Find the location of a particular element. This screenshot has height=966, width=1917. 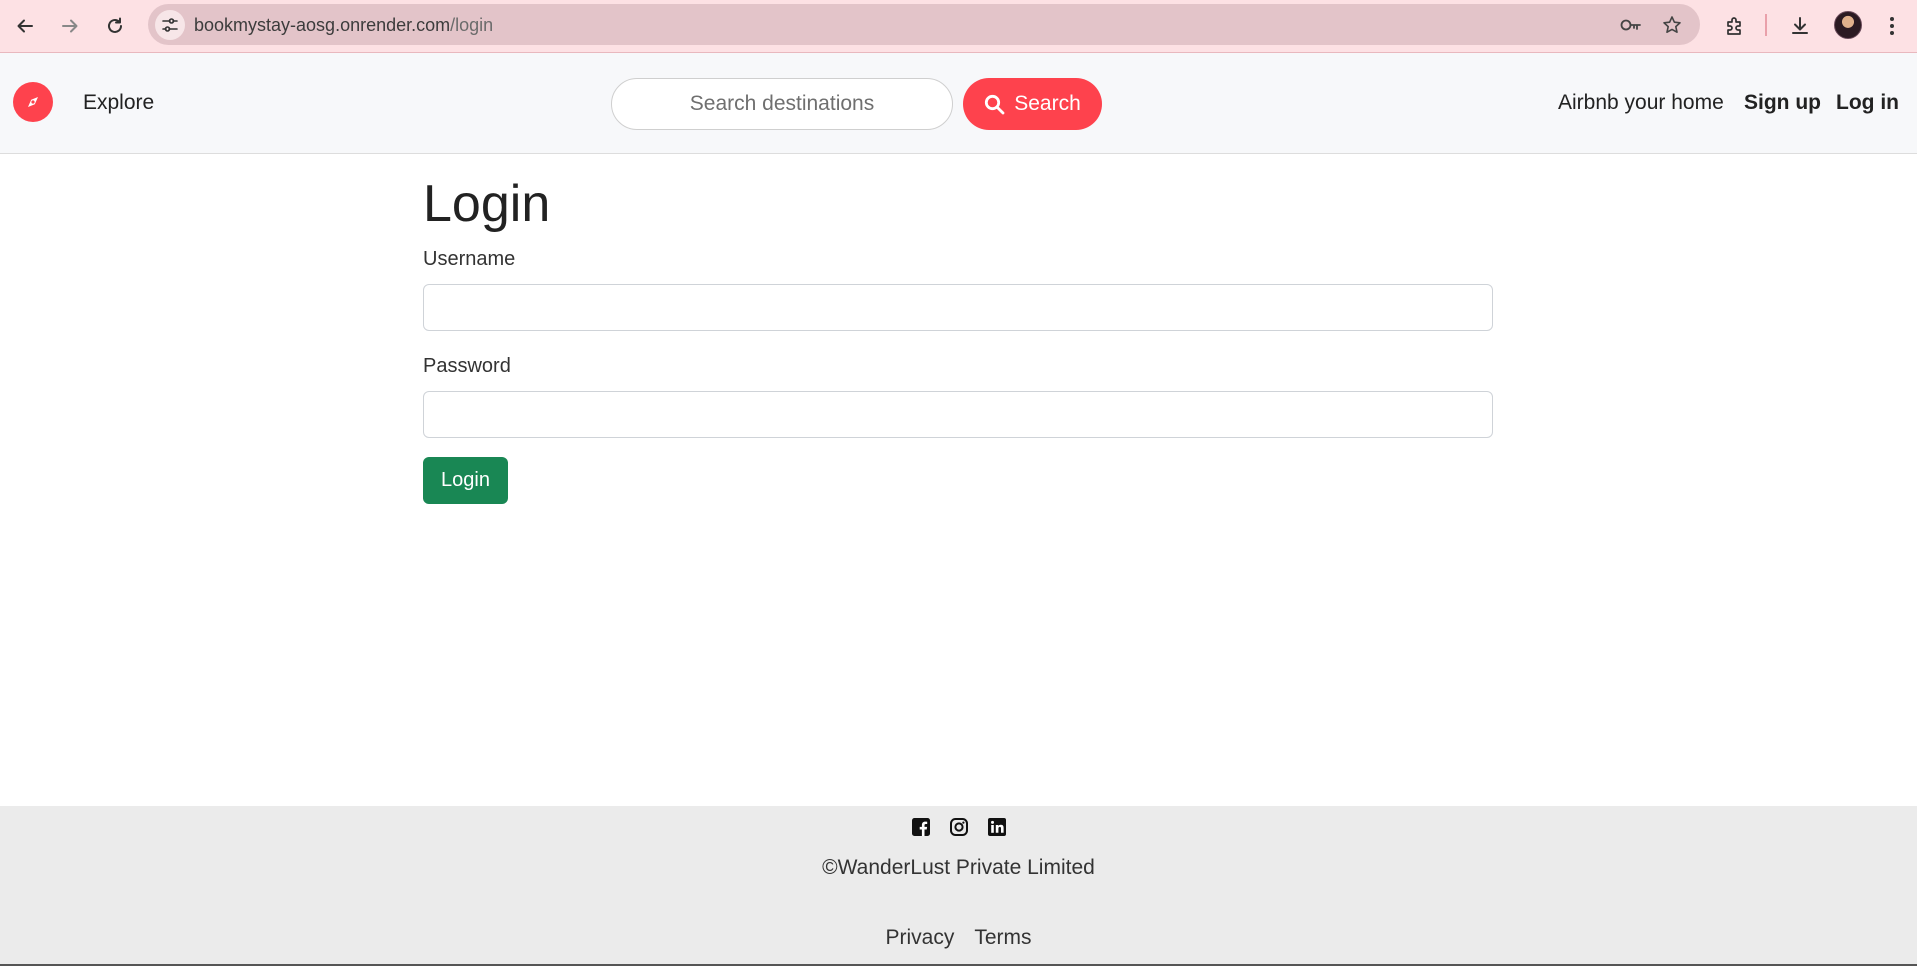

browser-toolbar: bookmystay-aosg.onrender.com/login is located at coordinates (958, 26).